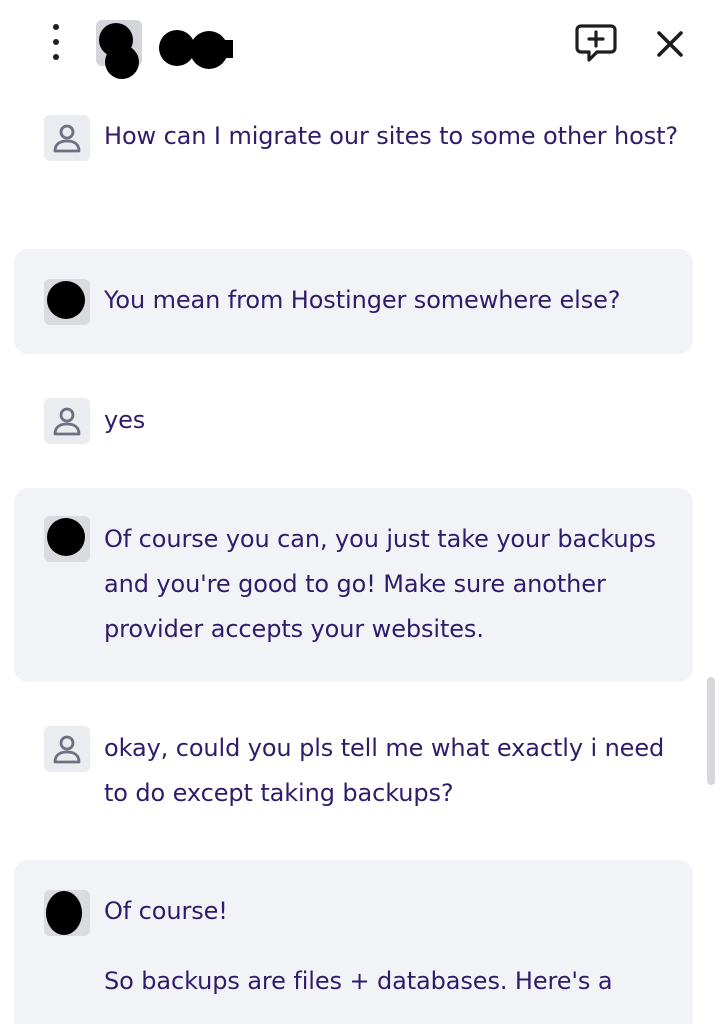 The image size is (717, 1024). What do you see at coordinates (197, 49) in the screenshot?
I see `agent-name-redacted` at bounding box center [197, 49].